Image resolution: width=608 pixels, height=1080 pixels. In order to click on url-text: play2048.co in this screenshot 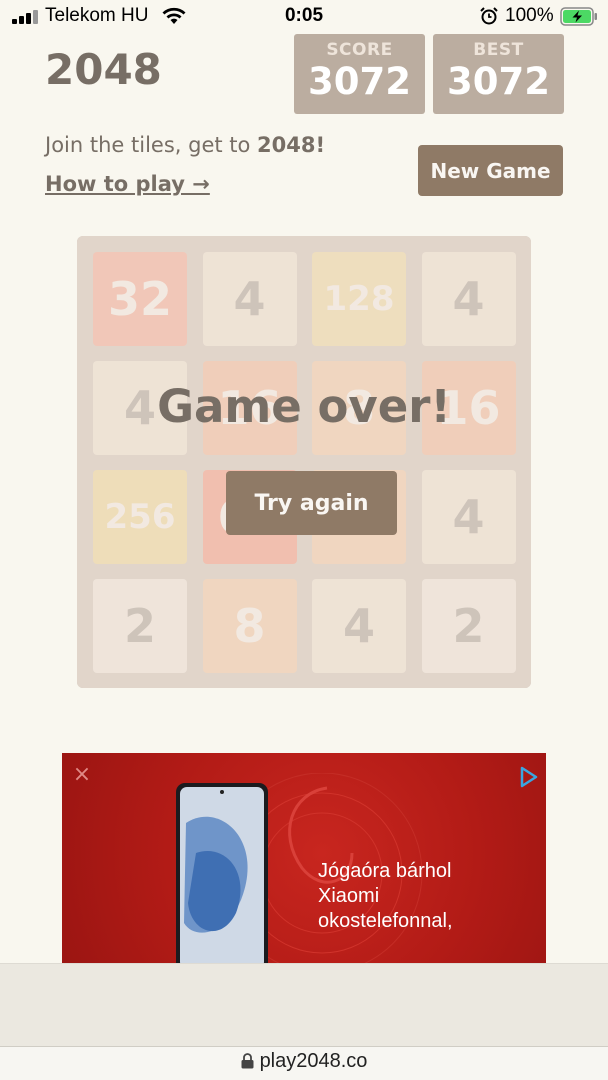, I will do `click(313, 1061)`.